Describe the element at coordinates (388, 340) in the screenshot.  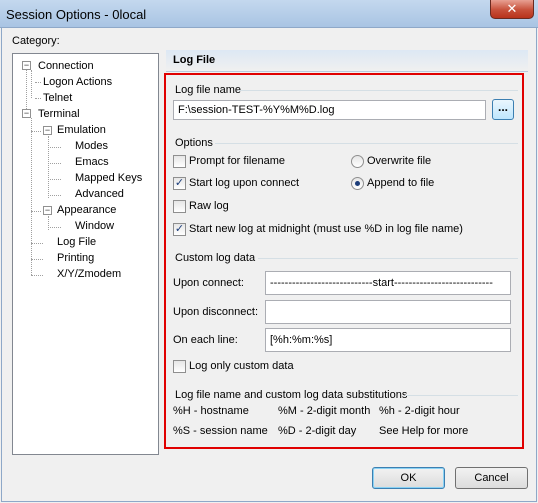
I see `on-each-line-input: [%h:%m:%s]` at that location.